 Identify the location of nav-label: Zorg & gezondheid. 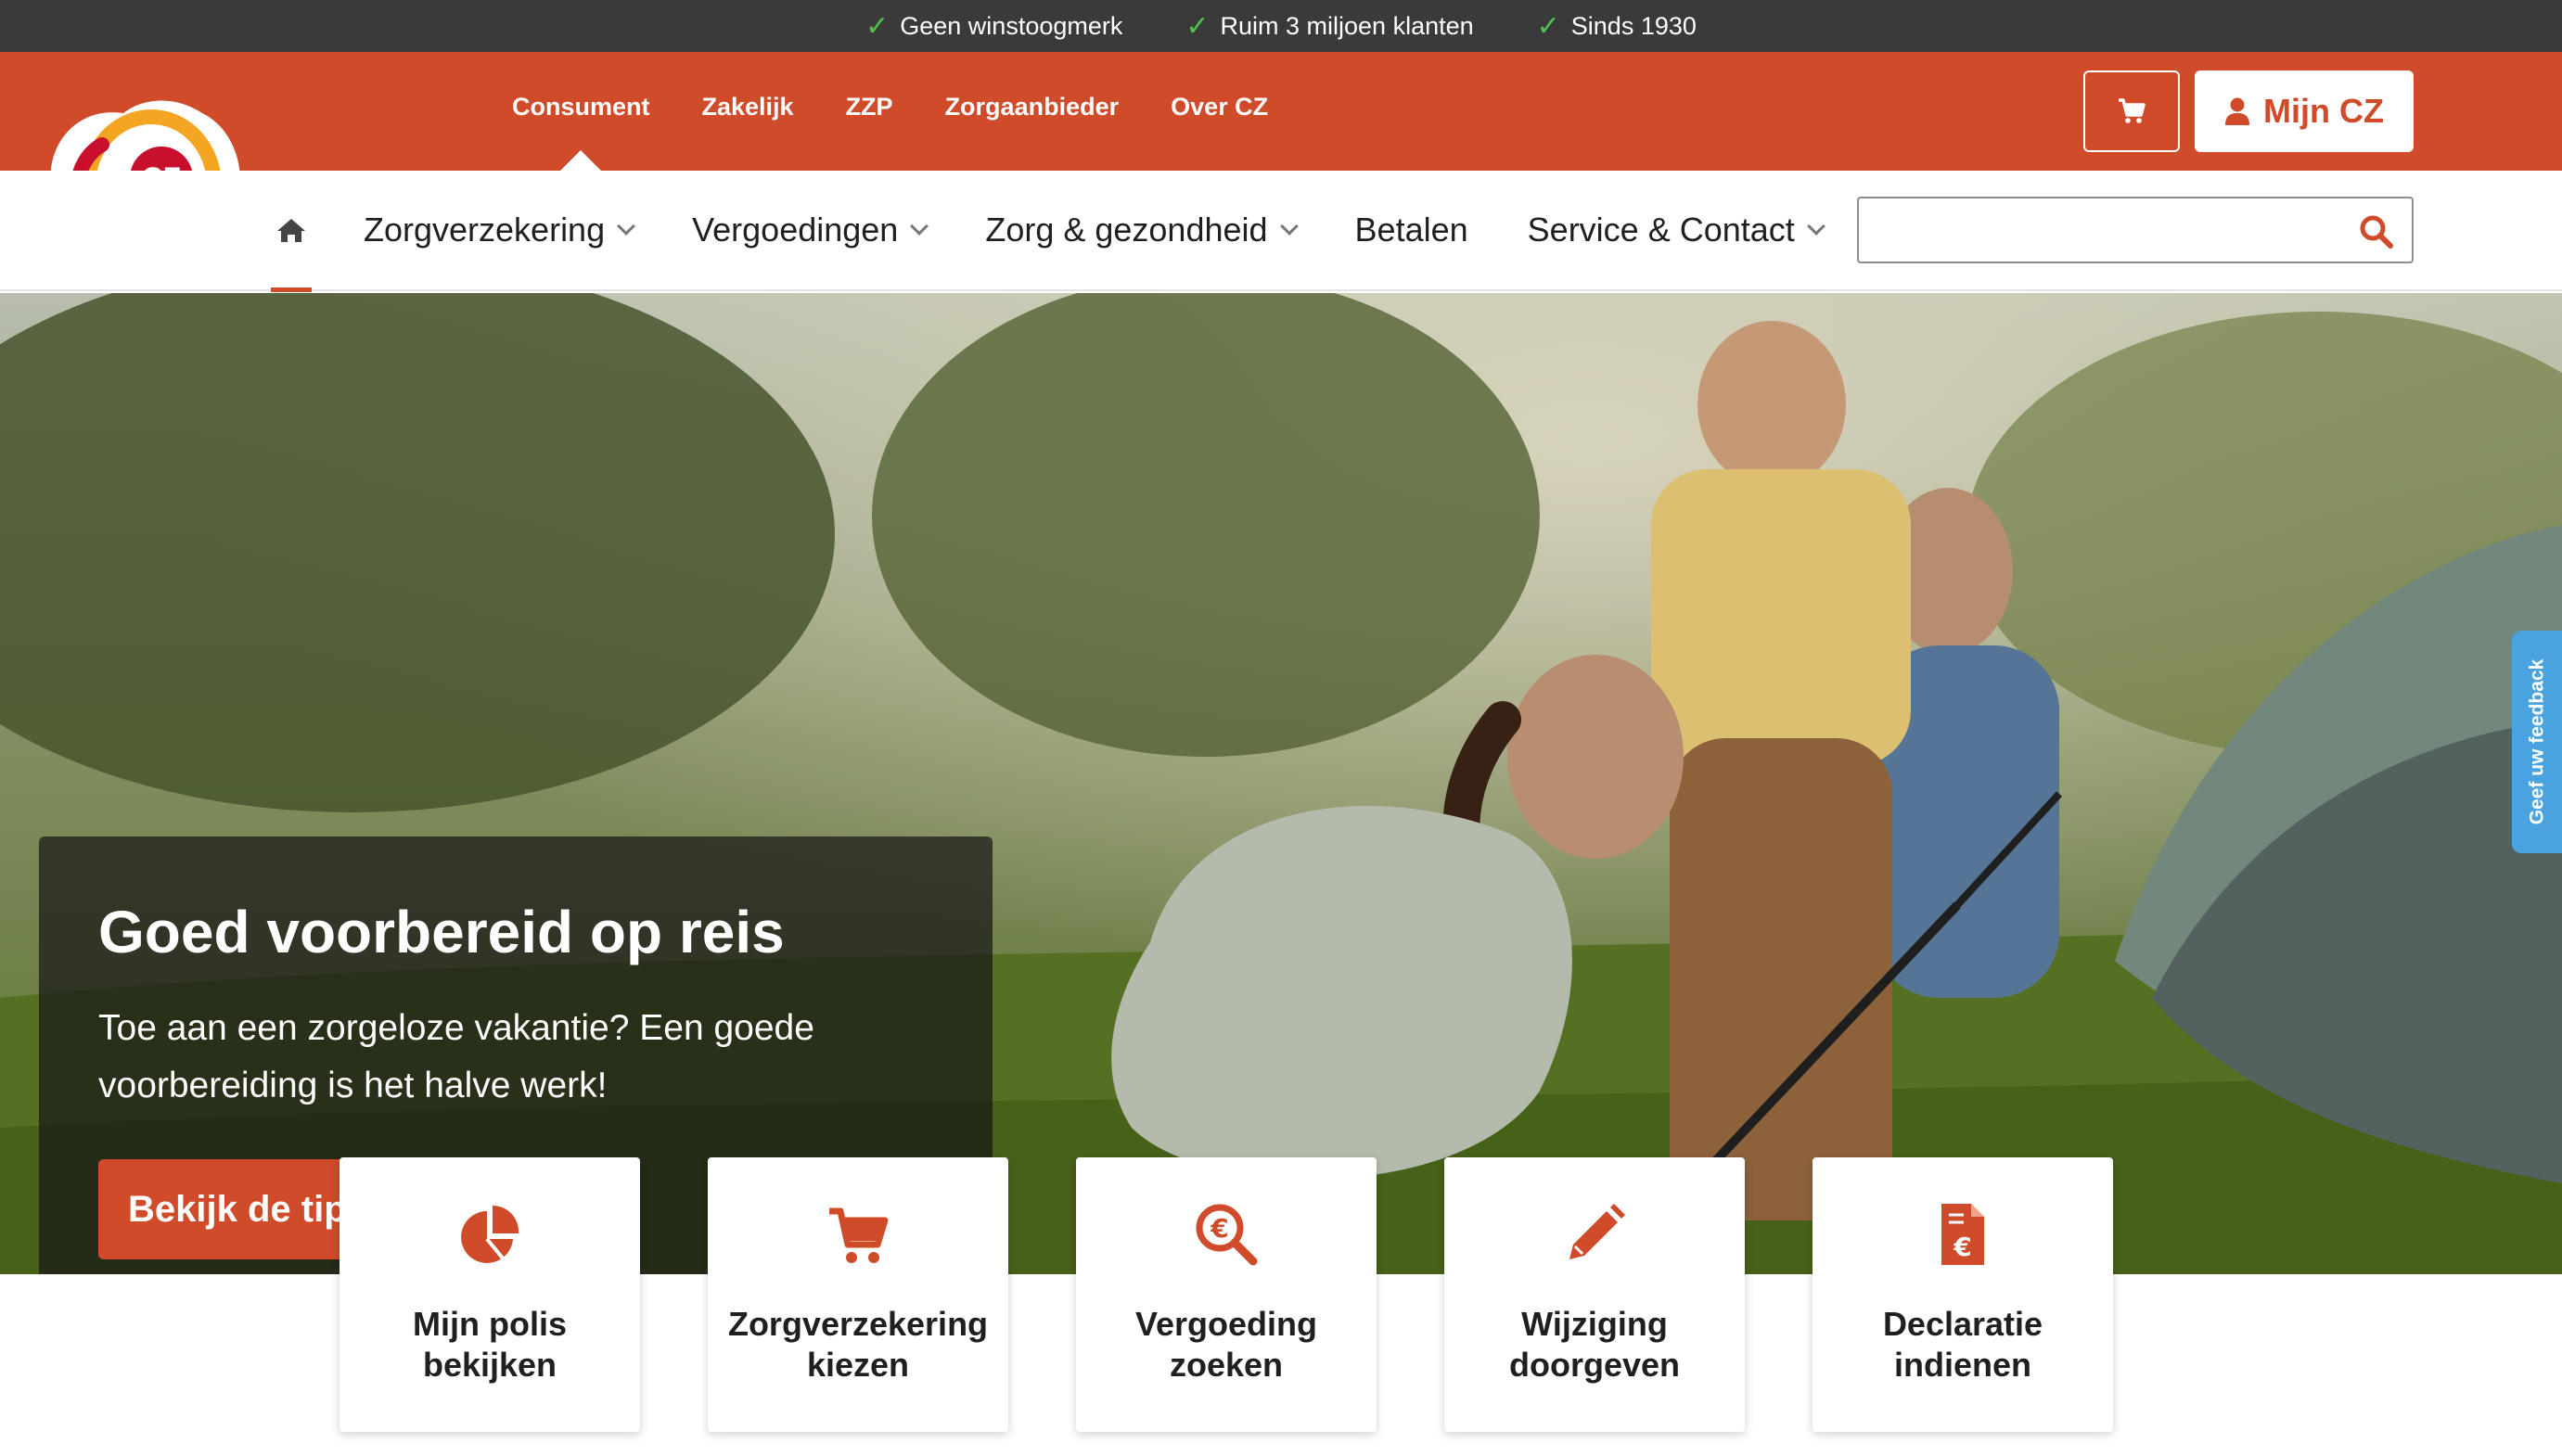
(1127, 230).